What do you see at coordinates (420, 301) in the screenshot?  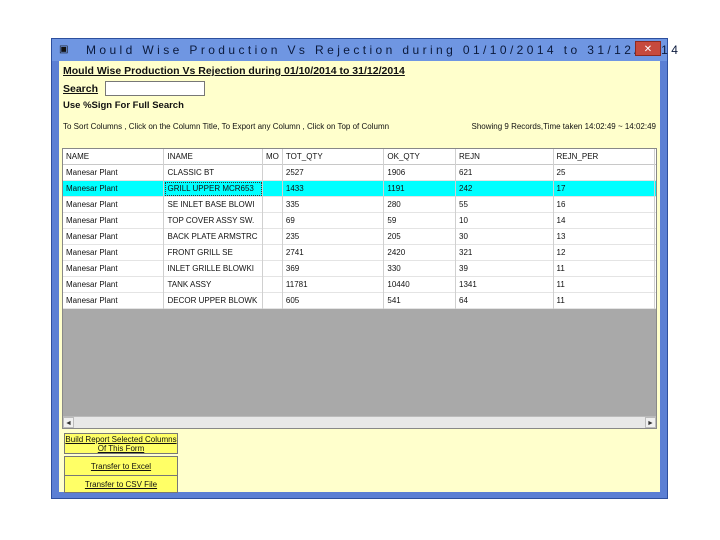 I see `cell-ok-qty: 541` at bounding box center [420, 301].